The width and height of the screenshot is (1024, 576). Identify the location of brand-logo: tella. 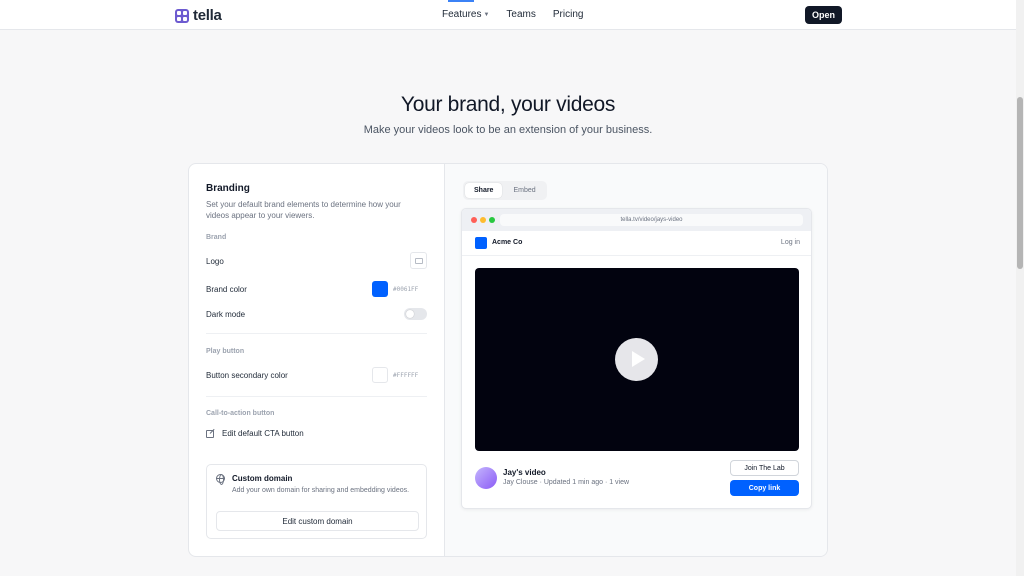
(198, 15).